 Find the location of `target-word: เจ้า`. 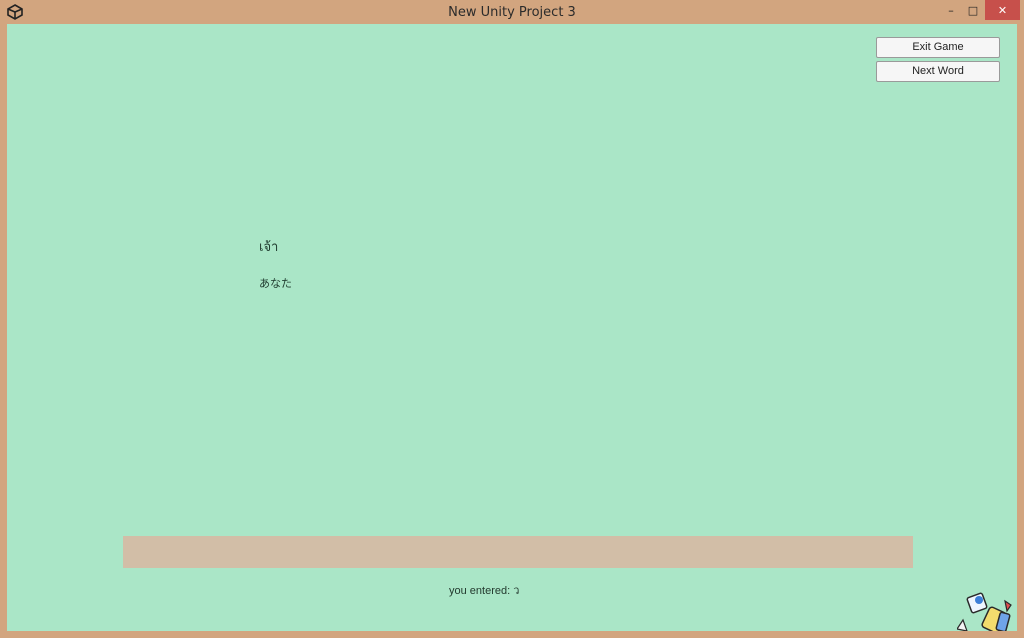

target-word: เจ้า is located at coordinates (269, 247).